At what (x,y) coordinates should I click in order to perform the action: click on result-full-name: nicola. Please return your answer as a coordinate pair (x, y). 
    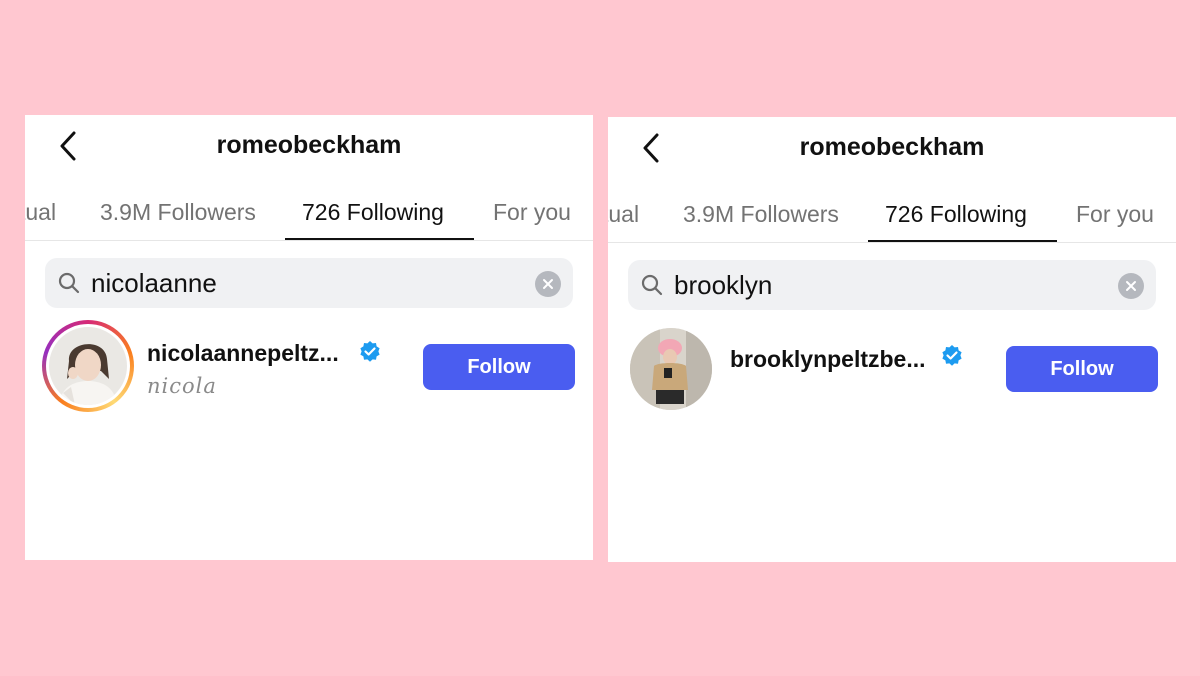
    Looking at the image, I should click on (182, 386).